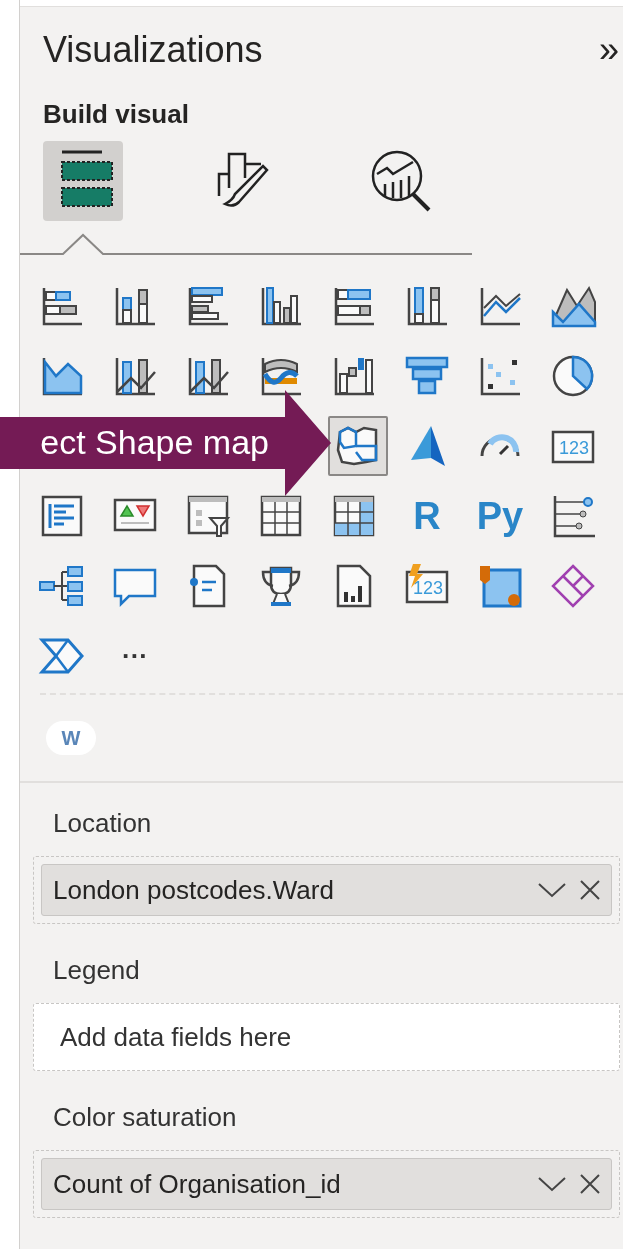  I want to click on field-name: Count of Organisation_id, so click(197, 1184).